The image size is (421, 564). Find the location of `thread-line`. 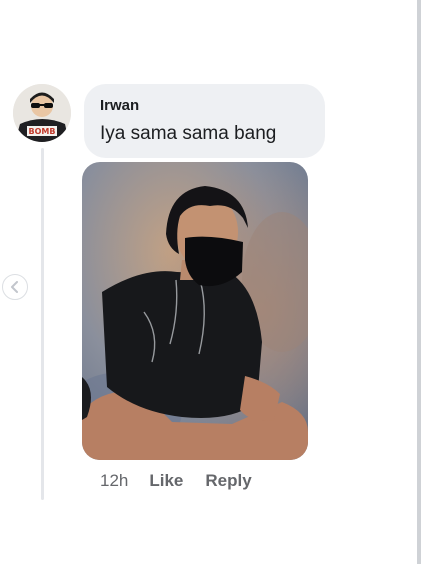

thread-line is located at coordinates (42, 324).